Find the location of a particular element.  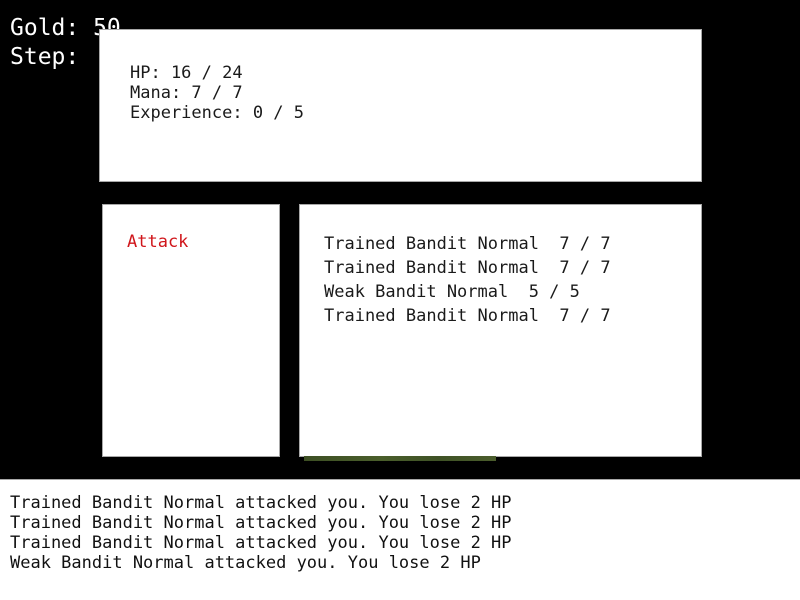

mana-stat: Mana: 7 / 7 is located at coordinates (186, 93).